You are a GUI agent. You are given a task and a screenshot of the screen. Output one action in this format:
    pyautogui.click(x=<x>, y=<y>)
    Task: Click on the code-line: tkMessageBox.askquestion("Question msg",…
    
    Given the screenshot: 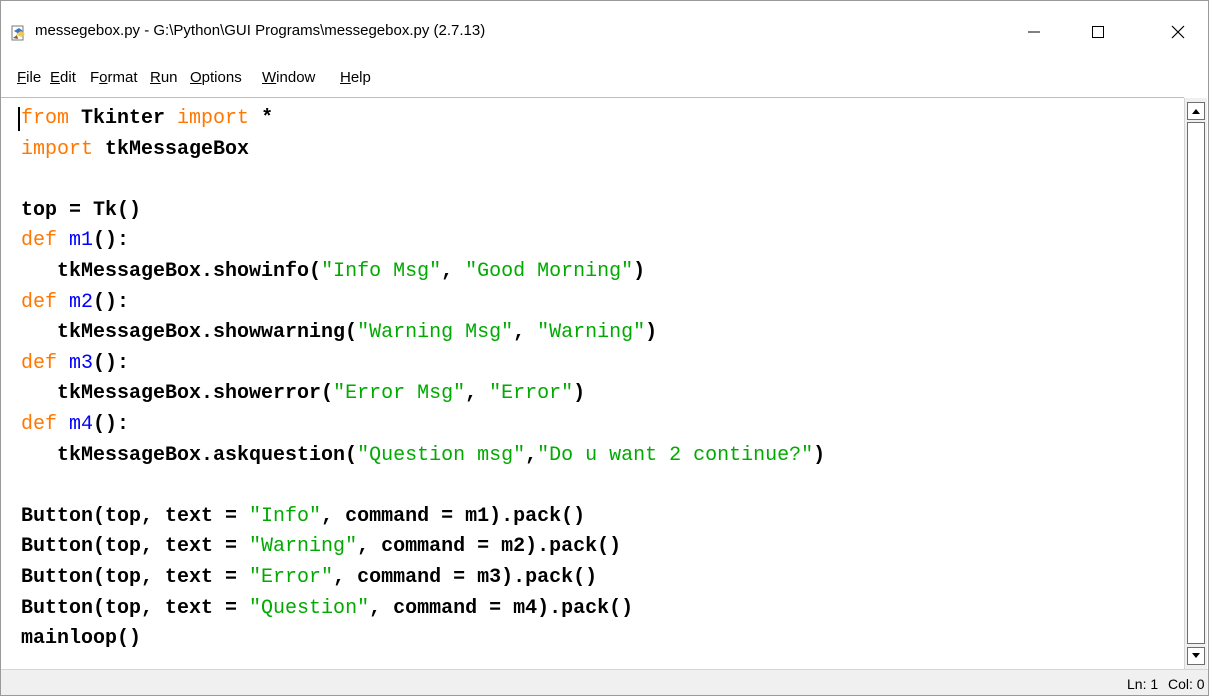 What is the action you would take?
    pyautogui.click(x=423, y=455)
    